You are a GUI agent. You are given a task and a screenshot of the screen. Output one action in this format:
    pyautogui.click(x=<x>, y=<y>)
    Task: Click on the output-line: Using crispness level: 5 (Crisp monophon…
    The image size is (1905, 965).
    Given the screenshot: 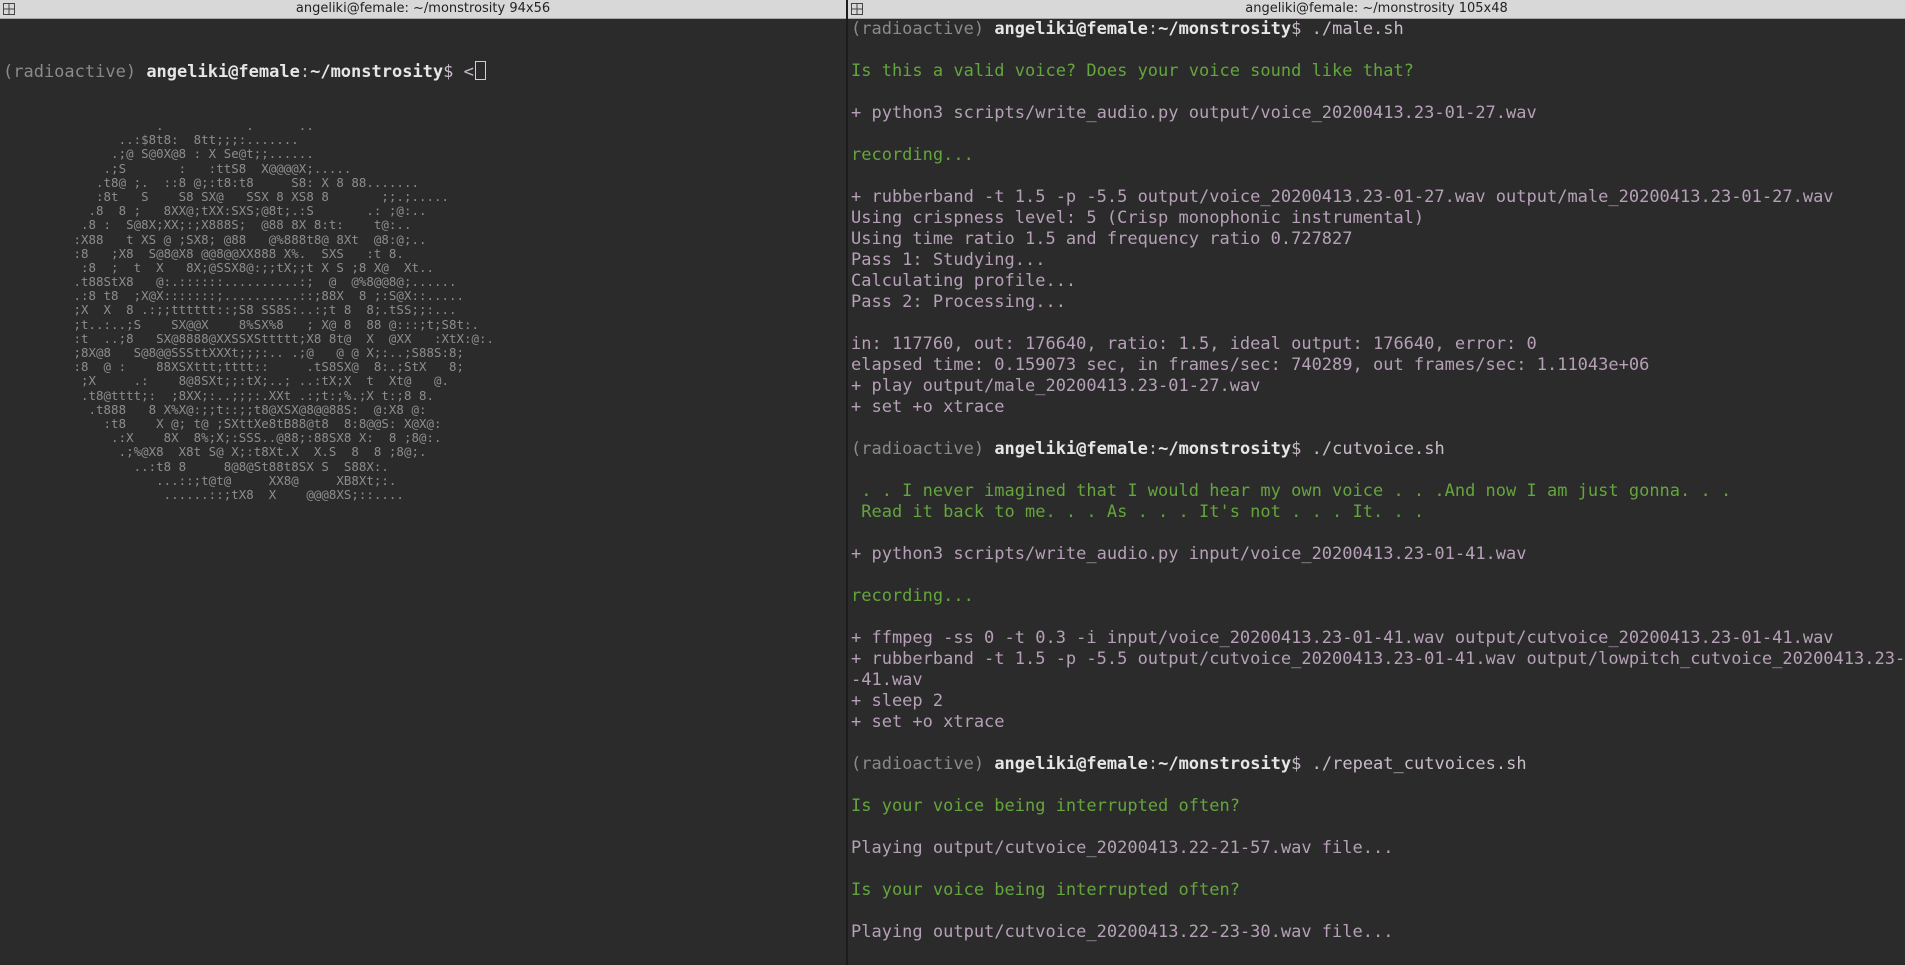 What is the action you would take?
    pyautogui.click(x=1138, y=218)
    